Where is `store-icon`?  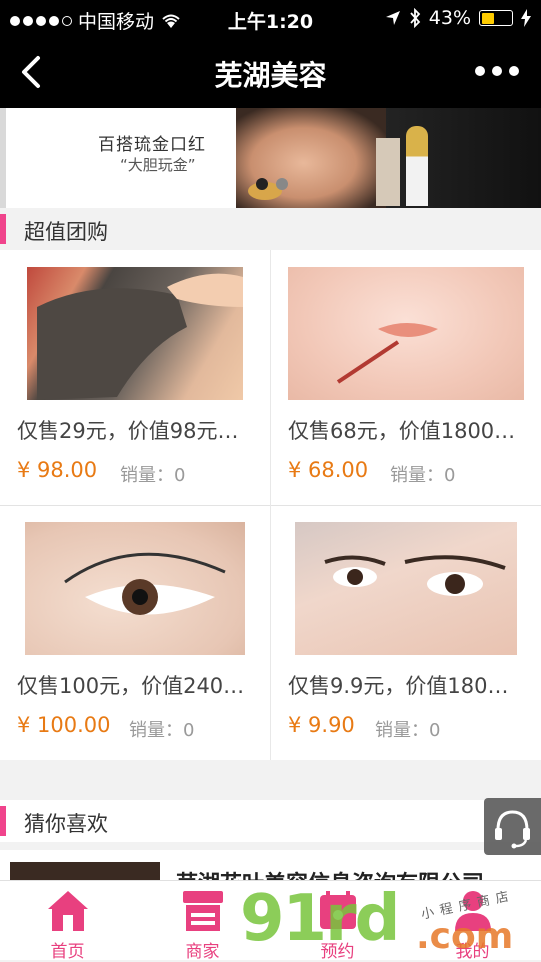 store-icon is located at coordinates (203, 911).